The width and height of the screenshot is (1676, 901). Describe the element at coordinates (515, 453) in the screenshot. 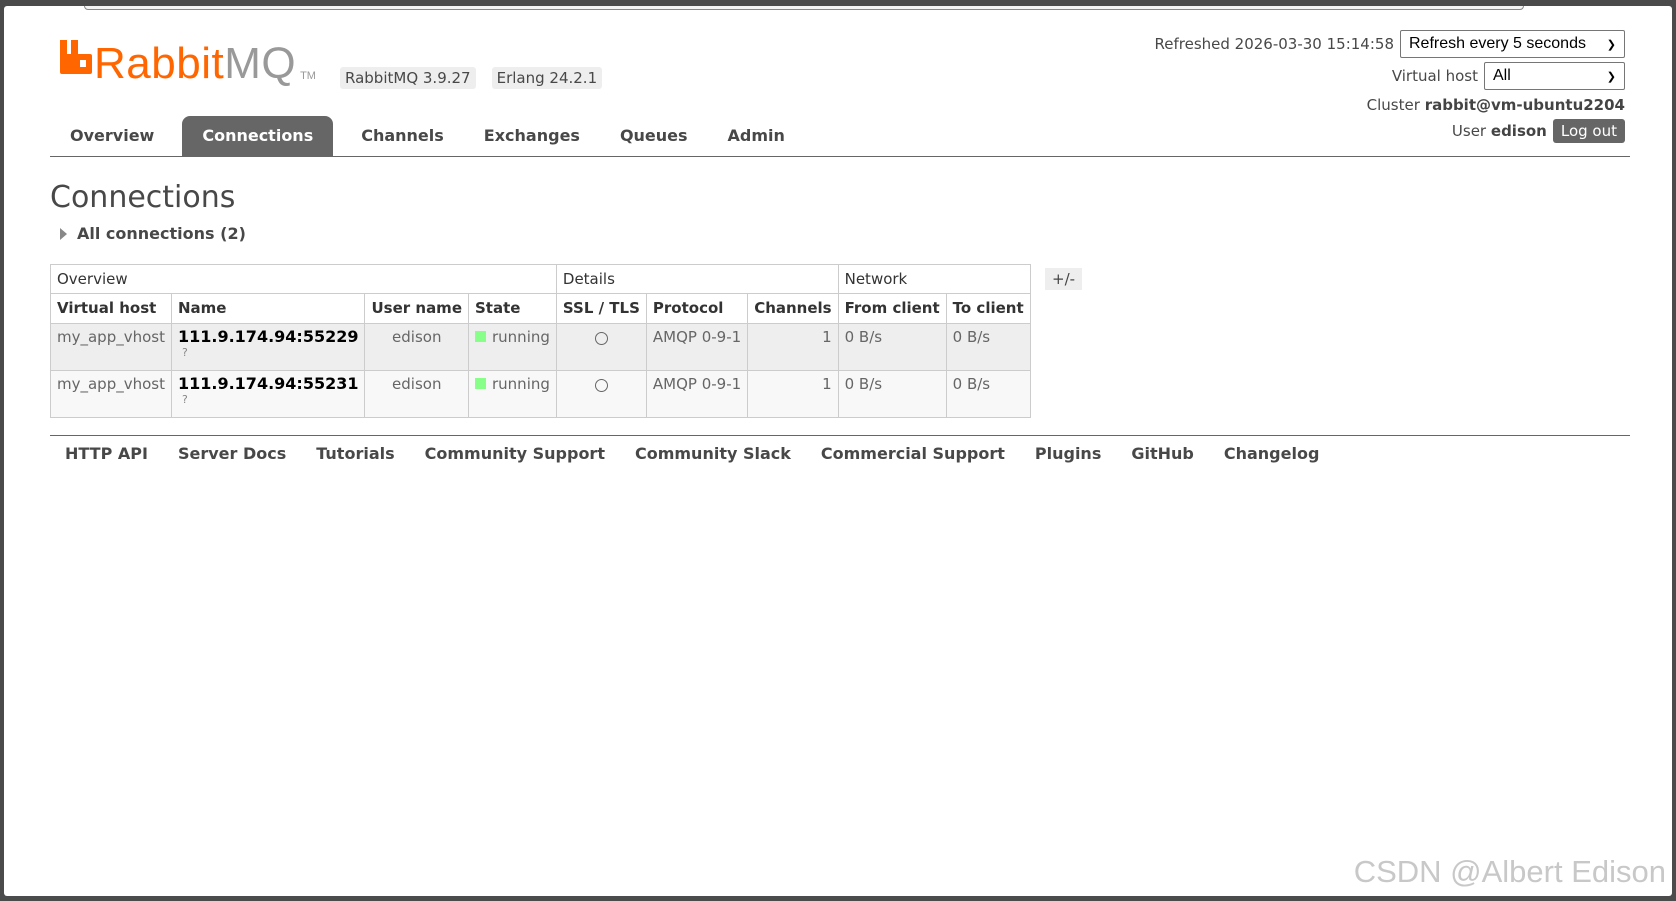

I see `footer-link-community-support: Community Support` at that location.